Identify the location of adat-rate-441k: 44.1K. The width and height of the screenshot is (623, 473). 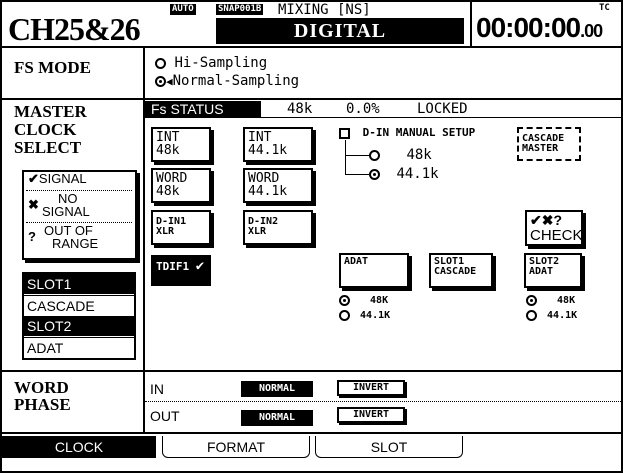
(364, 316).